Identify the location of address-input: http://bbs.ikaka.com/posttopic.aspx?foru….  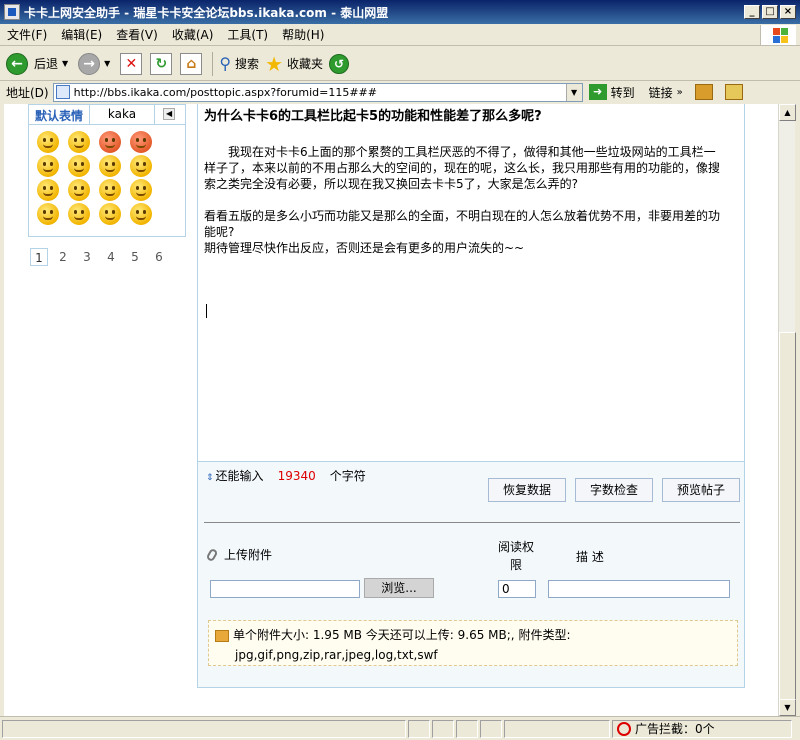
(317, 92).